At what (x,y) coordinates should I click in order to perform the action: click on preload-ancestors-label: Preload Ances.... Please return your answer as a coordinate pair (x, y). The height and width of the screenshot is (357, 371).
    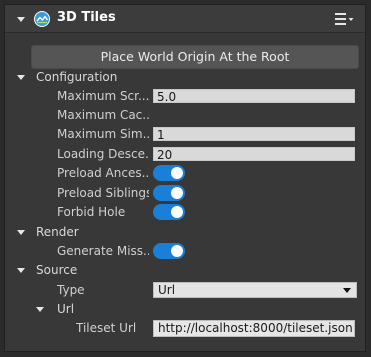
    Looking at the image, I should click on (103, 173).